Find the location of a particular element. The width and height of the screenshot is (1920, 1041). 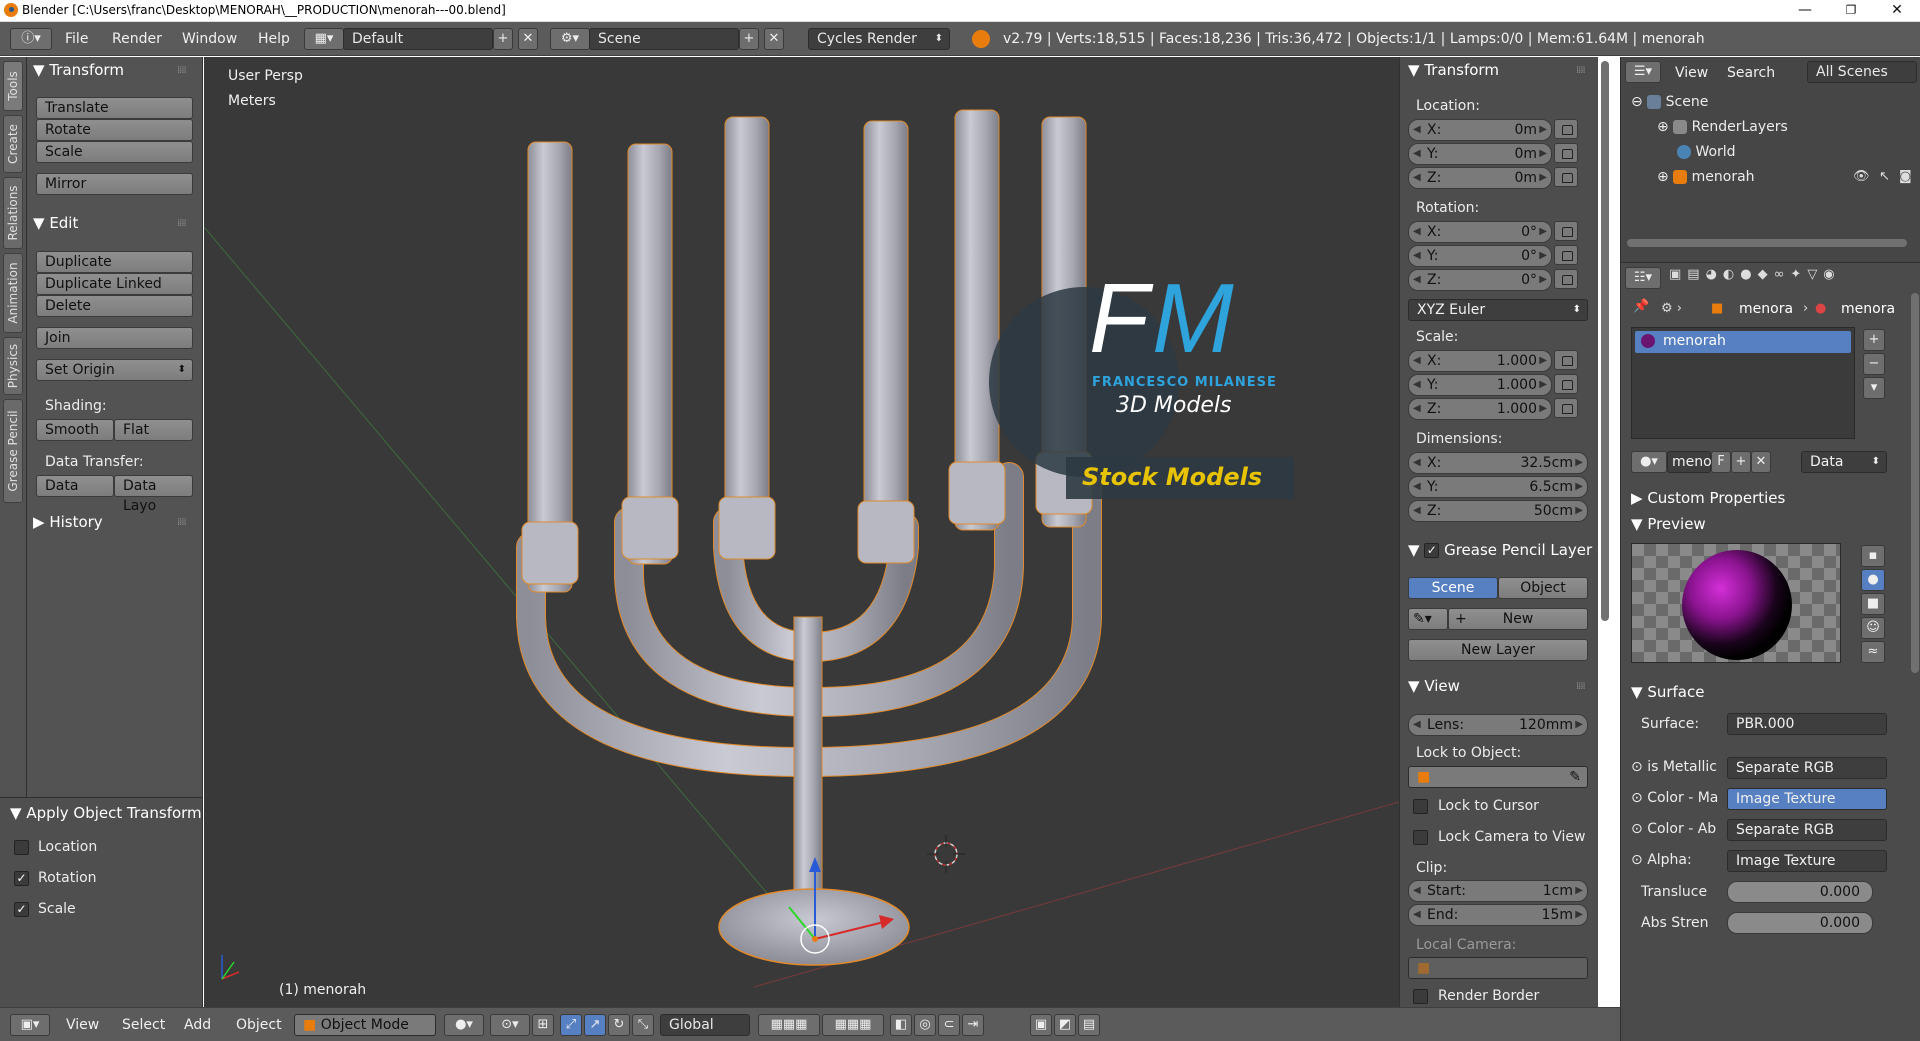

menu-help: Help is located at coordinates (274, 39).